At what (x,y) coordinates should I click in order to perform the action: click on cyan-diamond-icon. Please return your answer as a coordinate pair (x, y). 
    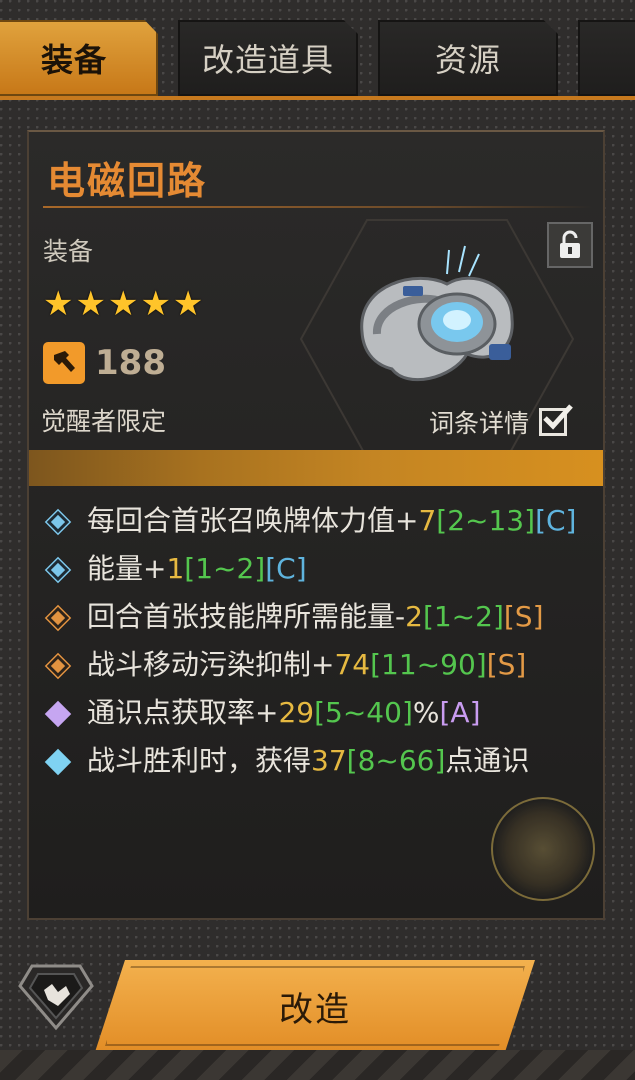
    Looking at the image, I should click on (58, 762).